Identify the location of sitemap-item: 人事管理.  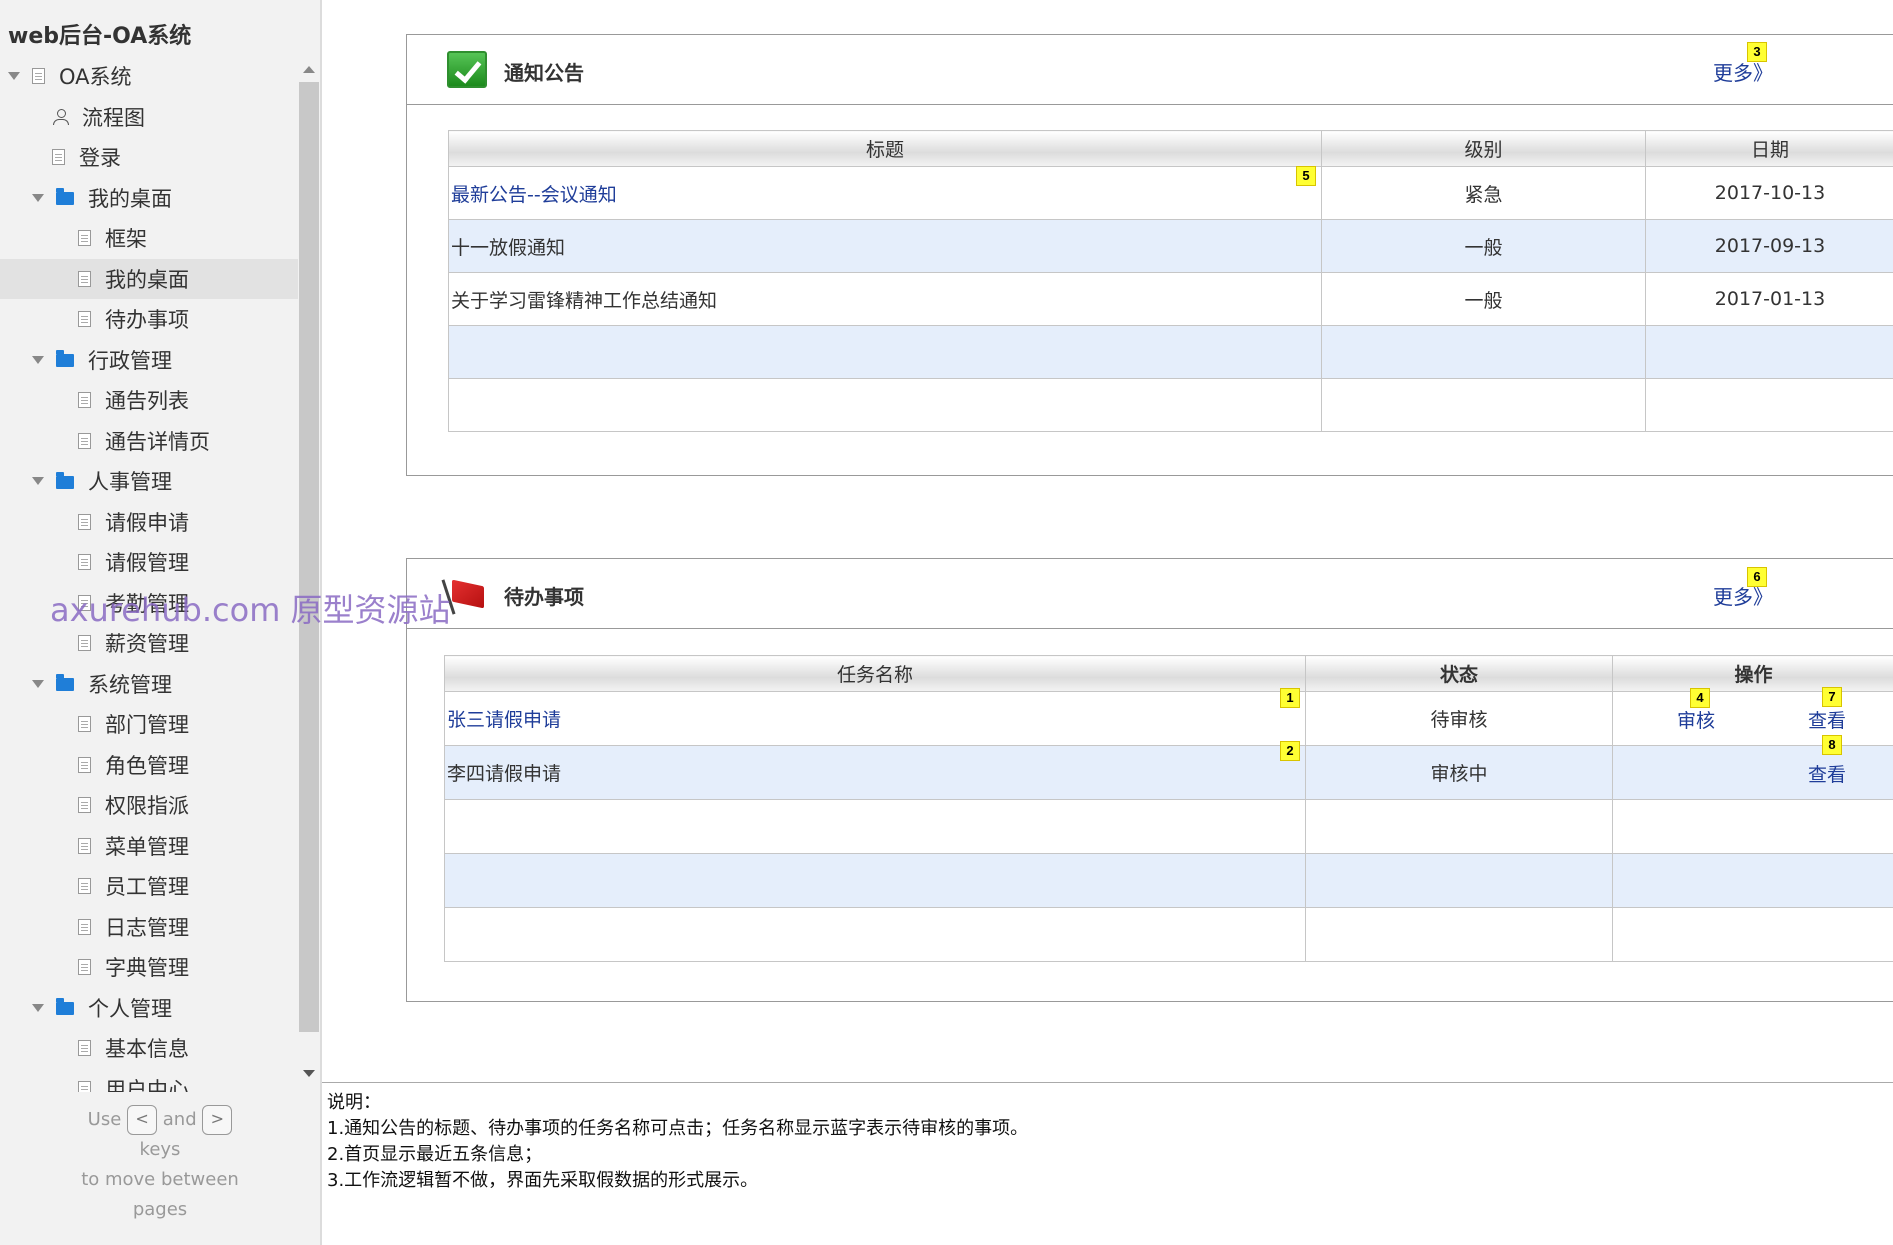
(149, 481).